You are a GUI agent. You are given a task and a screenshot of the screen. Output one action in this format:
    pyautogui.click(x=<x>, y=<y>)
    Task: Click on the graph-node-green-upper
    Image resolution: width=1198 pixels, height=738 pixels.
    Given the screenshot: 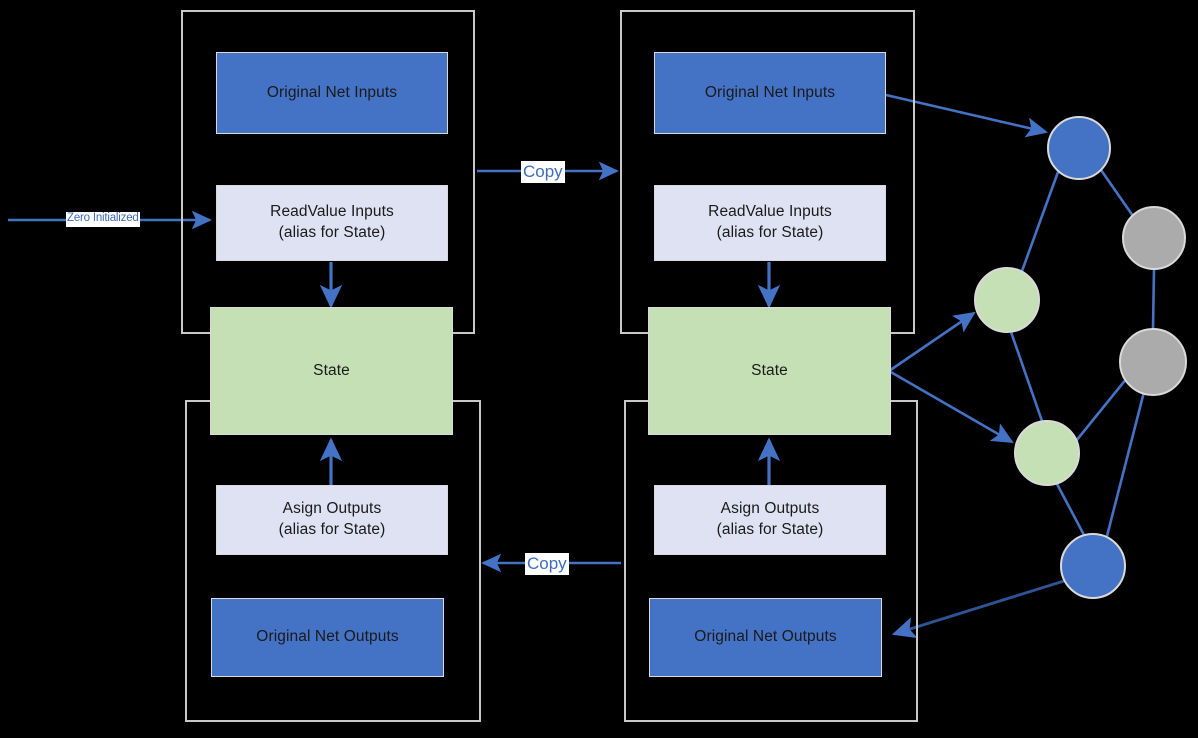 What is the action you would take?
    pyautogui.click(x=1007, y=300)
    